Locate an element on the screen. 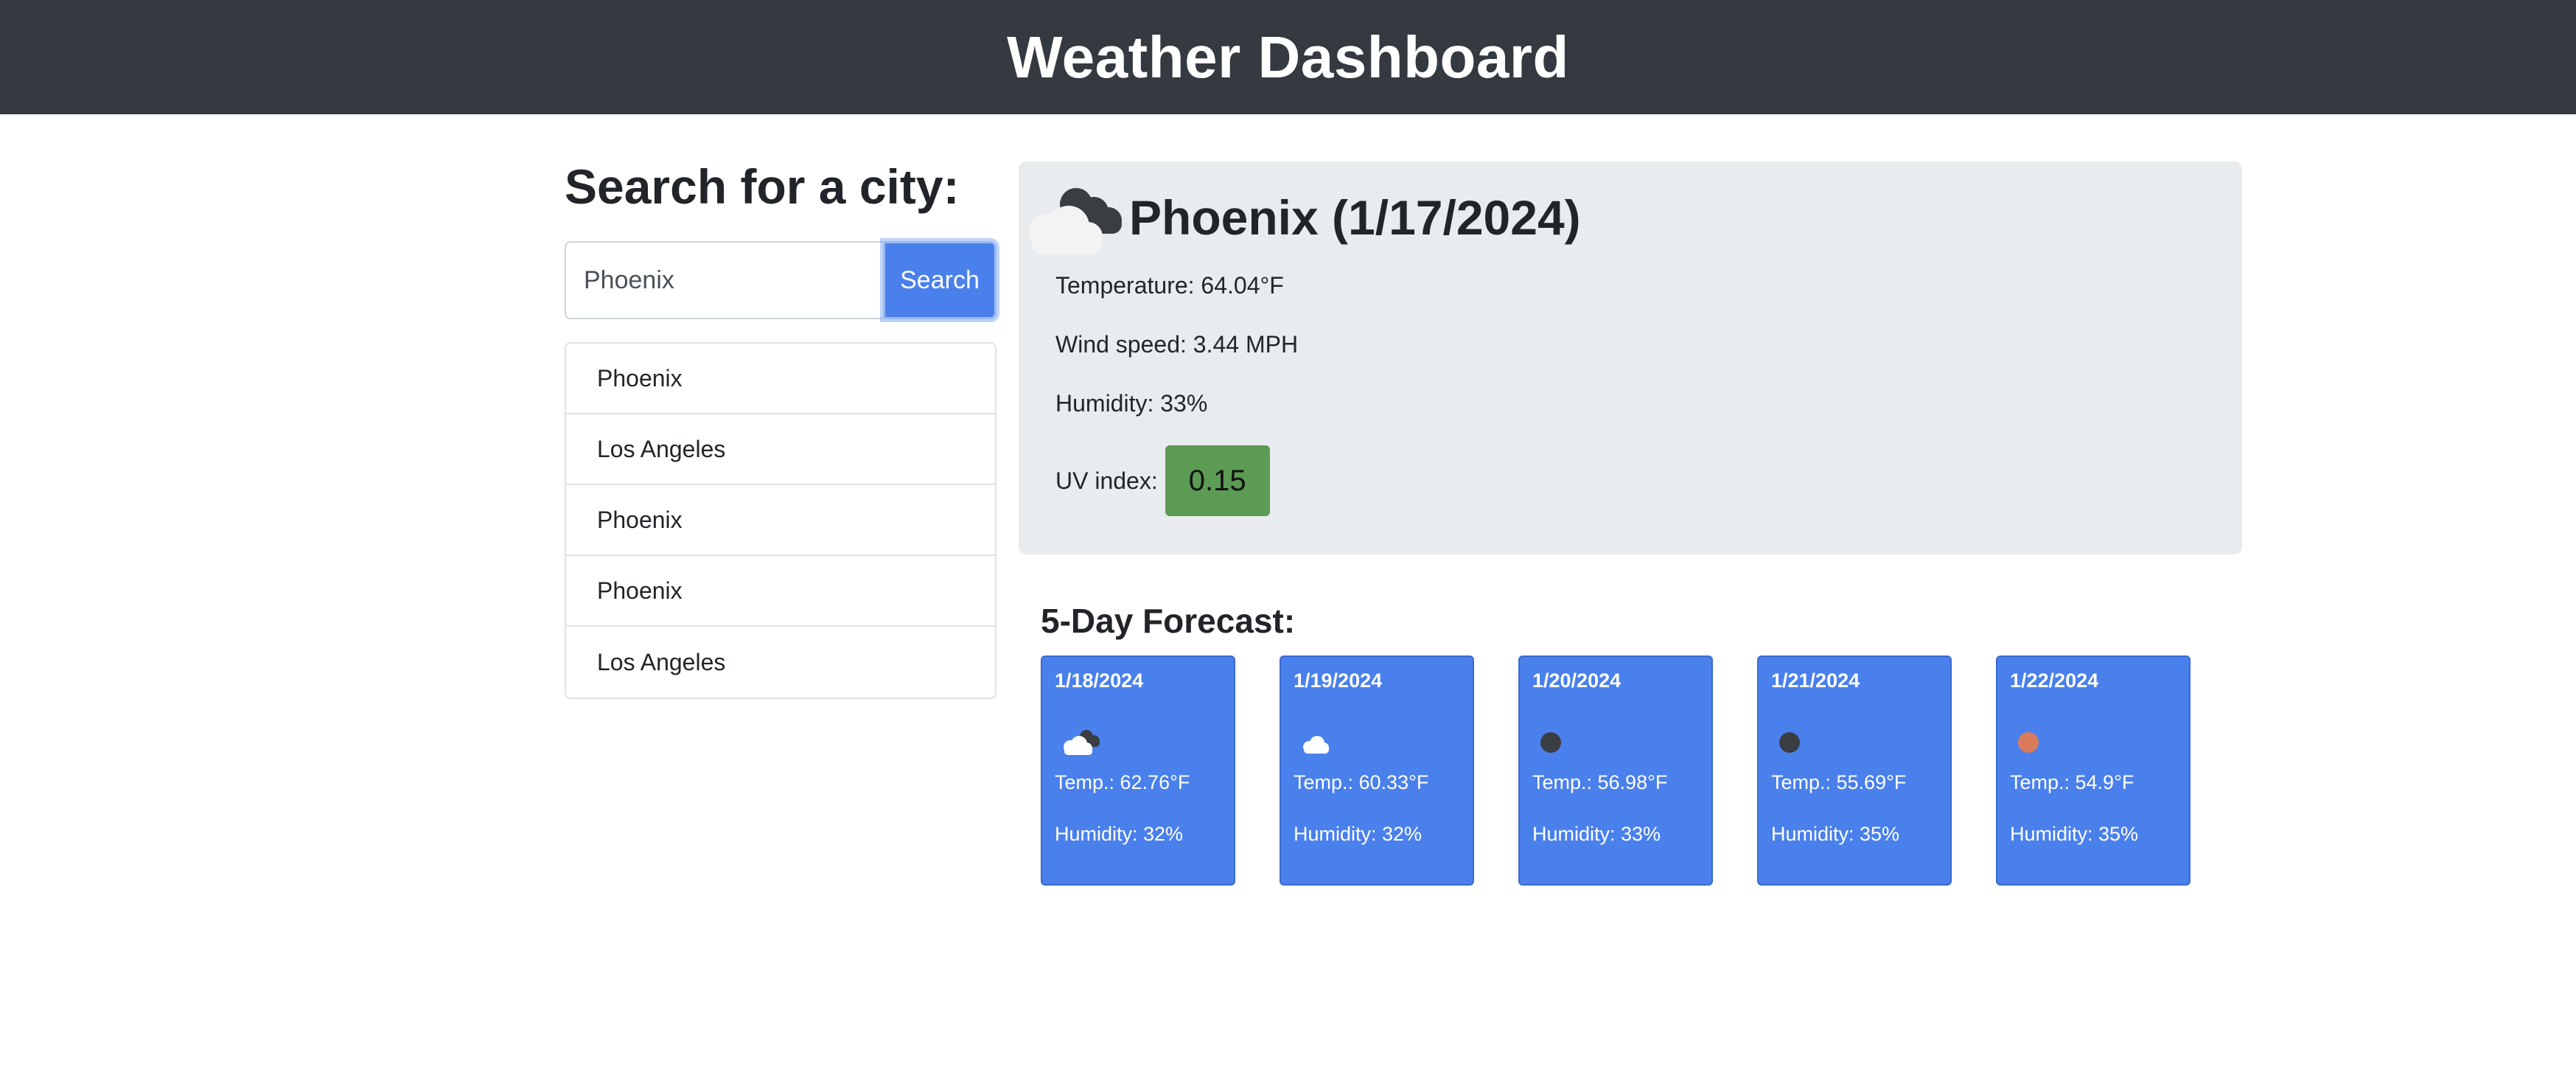 The height and width of the screenshot is (1078, 2576). forecast-date: 1/21/2024 is located at coordinates (1815, 681).